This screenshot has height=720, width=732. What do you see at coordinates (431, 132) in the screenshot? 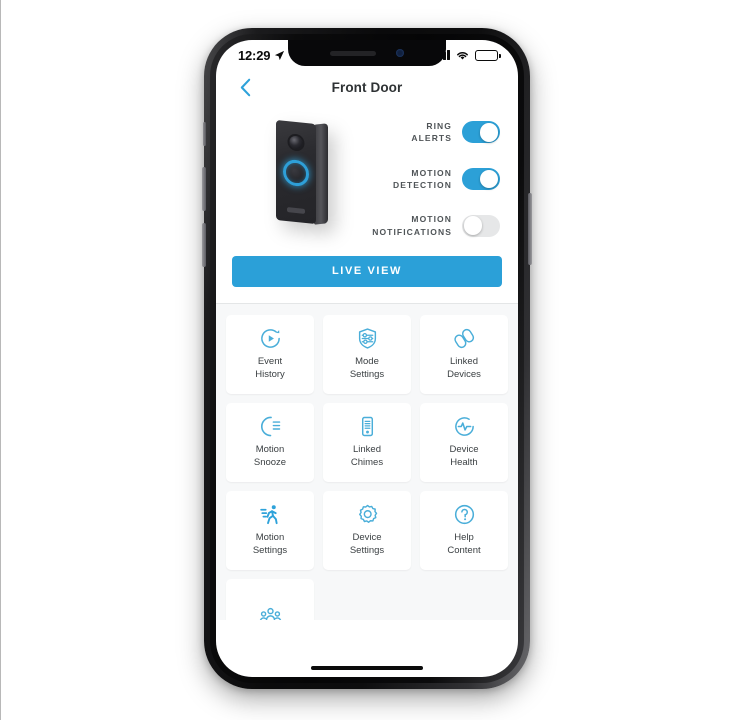
I see `toggle-label-ring-alerts: RING ALERTS` at bounding box center [431, 132].